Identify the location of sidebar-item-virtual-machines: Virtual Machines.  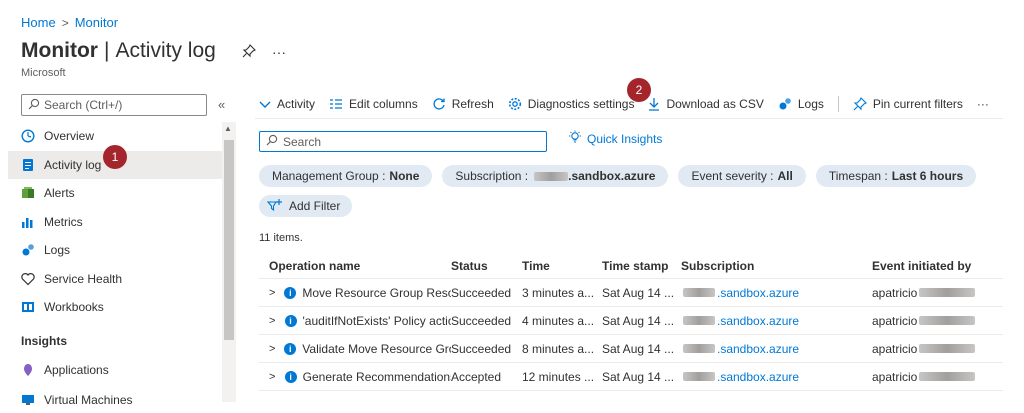
(115, 396).